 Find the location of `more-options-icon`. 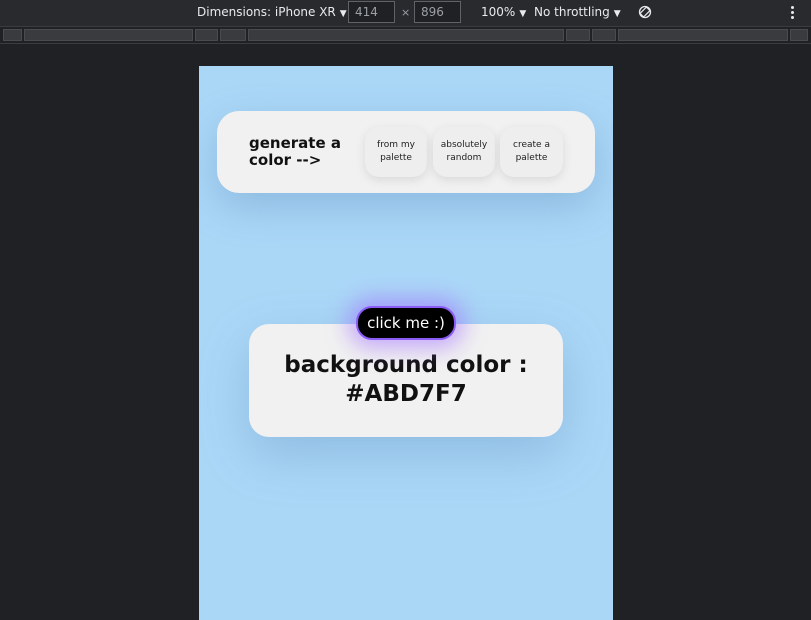

more-options-icon is located at coordinates (792, 13).